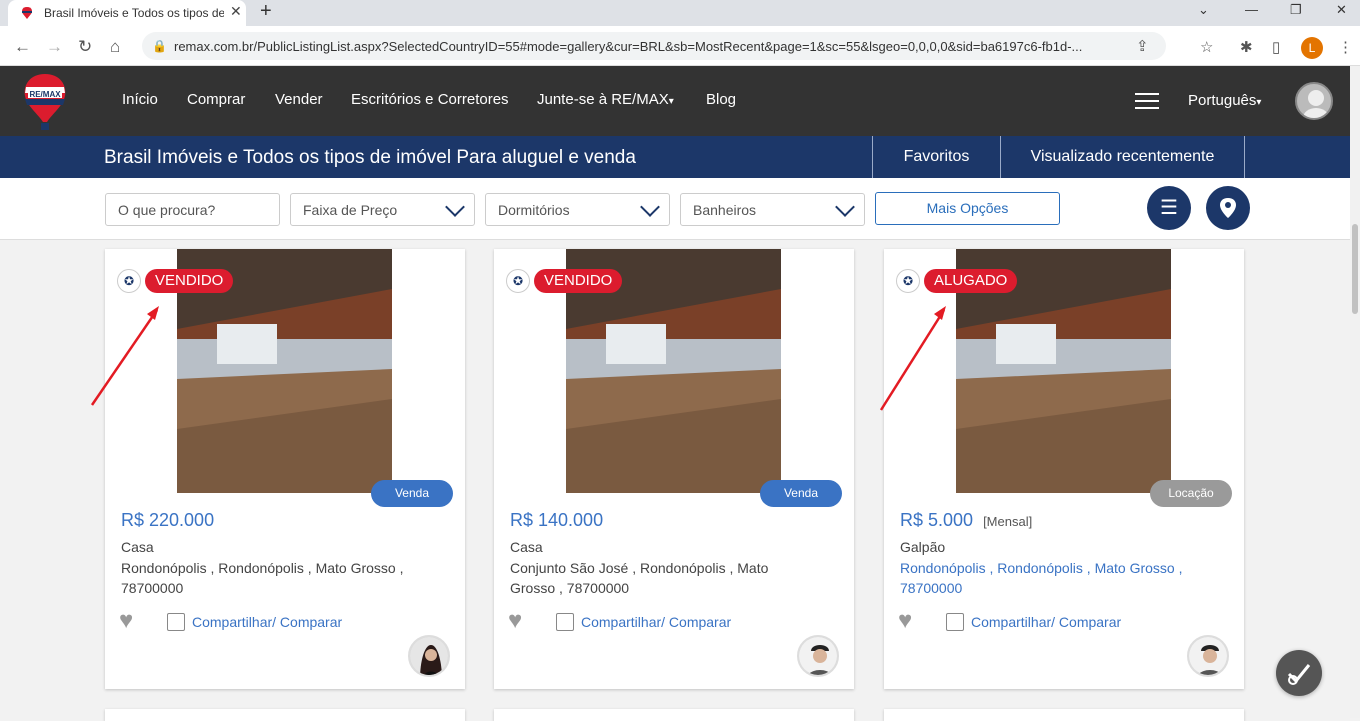 The image size is (1360, 721). Describe the element at coordinates (1355, 392) in the screenshot. I see `page-scrollbar` at that location.